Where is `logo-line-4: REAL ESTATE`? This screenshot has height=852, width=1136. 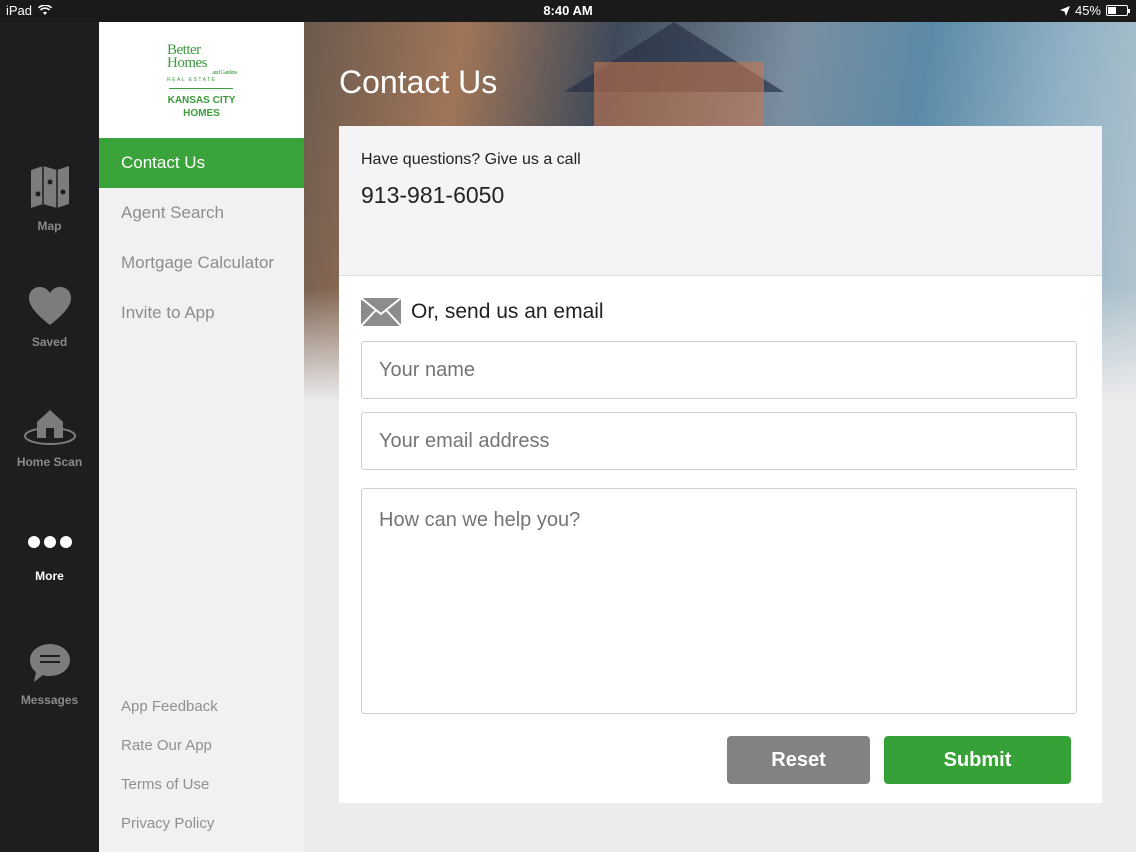
logo-line-4: REAL ESTATE is located at coordinates (192, 80).